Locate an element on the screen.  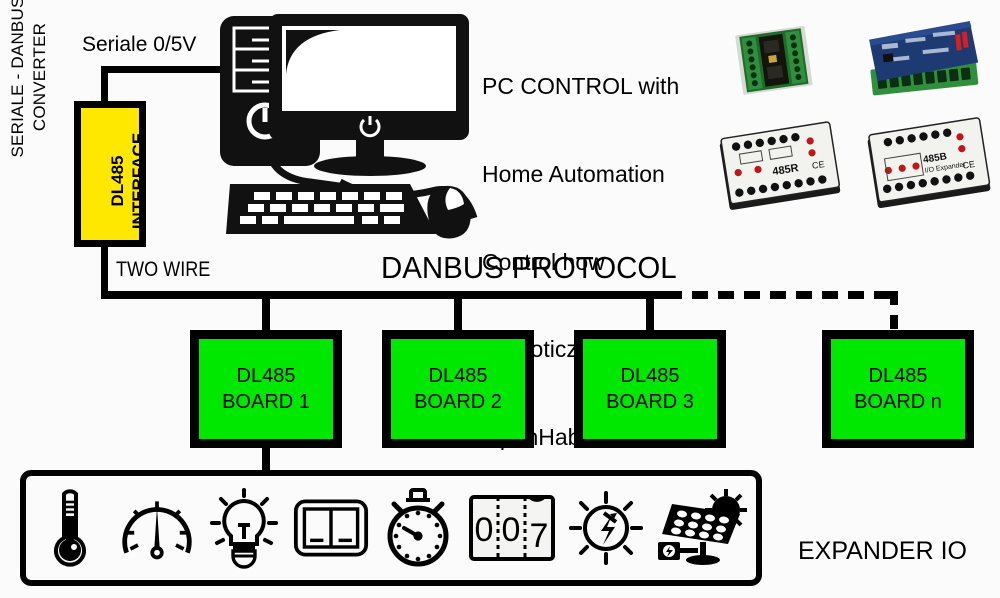
board-3-line-1: DL485 is located at coordinates (650, 375).